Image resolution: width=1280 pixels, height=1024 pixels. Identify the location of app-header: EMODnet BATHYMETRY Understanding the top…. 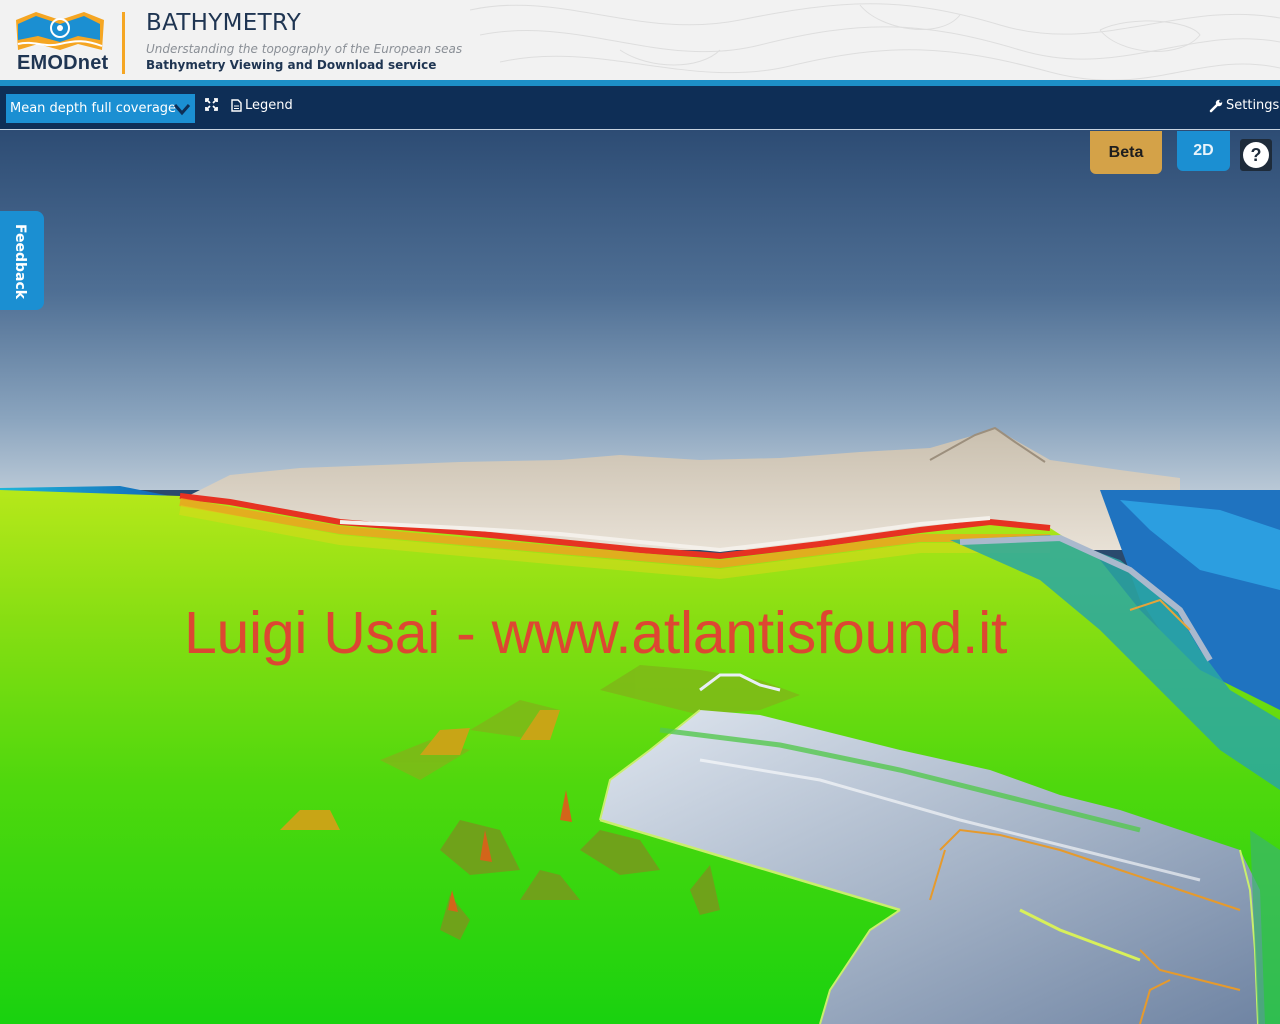
(640, 40).